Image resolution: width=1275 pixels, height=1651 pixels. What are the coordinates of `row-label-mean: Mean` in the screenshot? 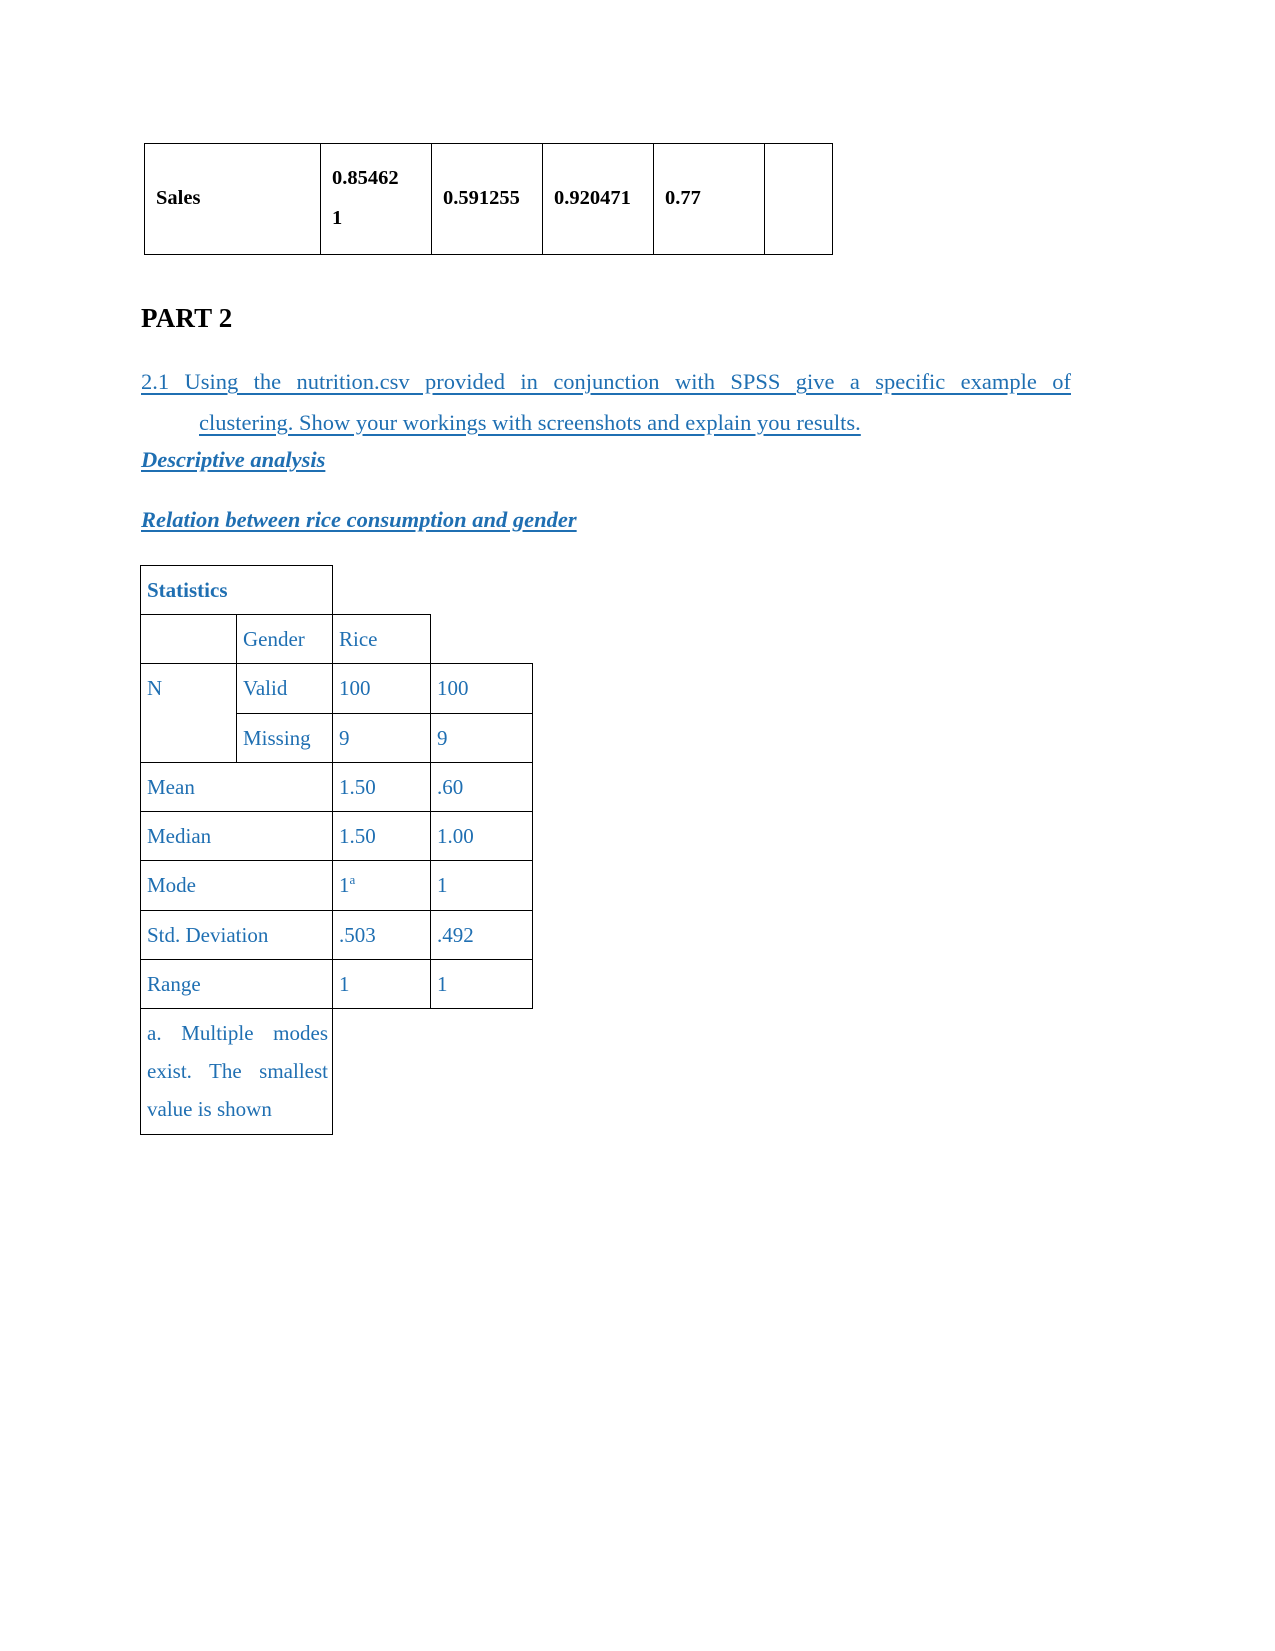 It's located at (236, 787).